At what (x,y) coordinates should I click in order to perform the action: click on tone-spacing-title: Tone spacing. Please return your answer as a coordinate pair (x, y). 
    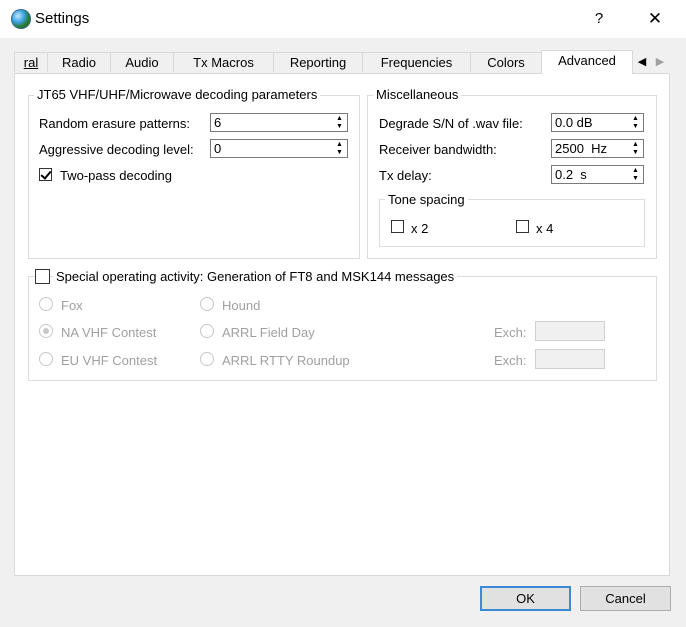
    Looking at the image, I should click on (426, 199).